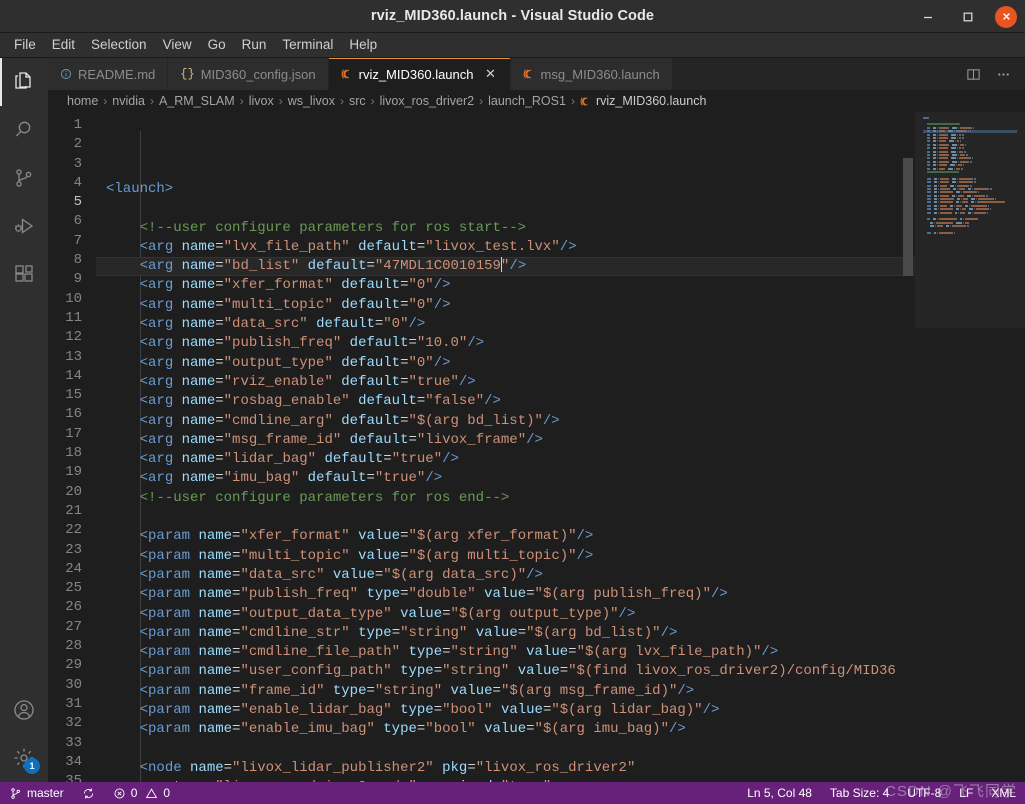 The image size is (1025, 804). What do you see at coordinates (24, 710) in the screenshot?
I see `accounts-icon` at bounding box center [24, 710].